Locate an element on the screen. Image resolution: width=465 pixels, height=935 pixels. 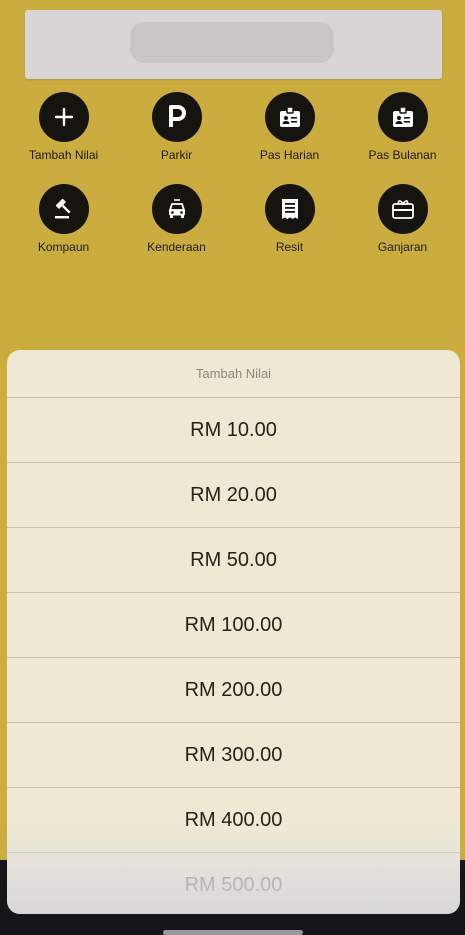
amount-option-200: RM 200.00 is located at coordinates (233, 690).